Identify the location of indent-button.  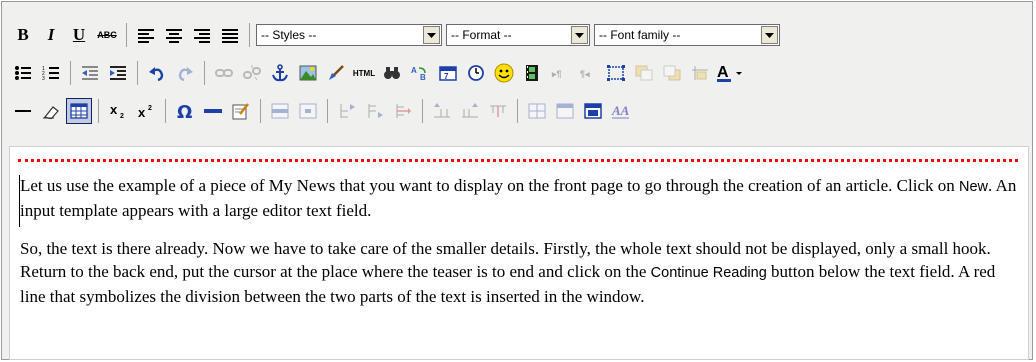
(118, 73).